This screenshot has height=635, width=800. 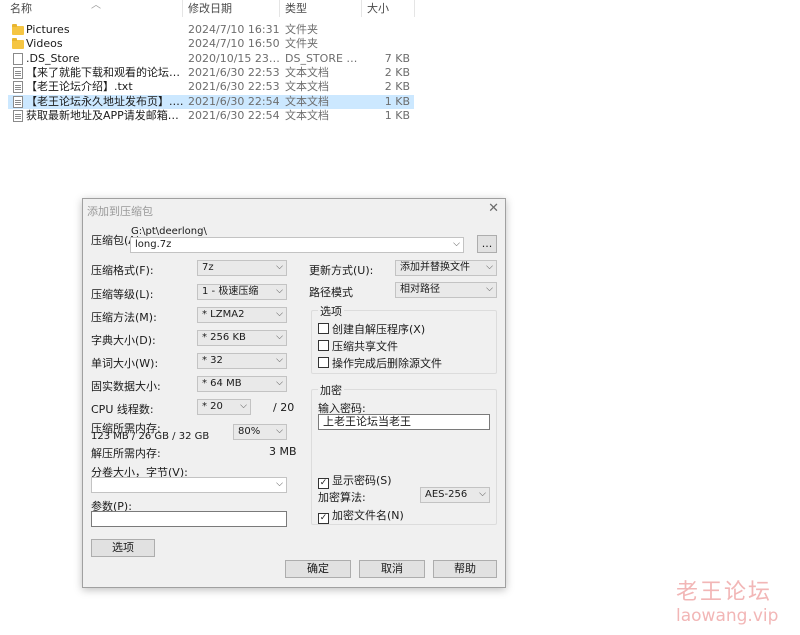 I want to click on file-row: Pictures 2024/7/10 16:31 文件夹, so click(x=211, y=30).